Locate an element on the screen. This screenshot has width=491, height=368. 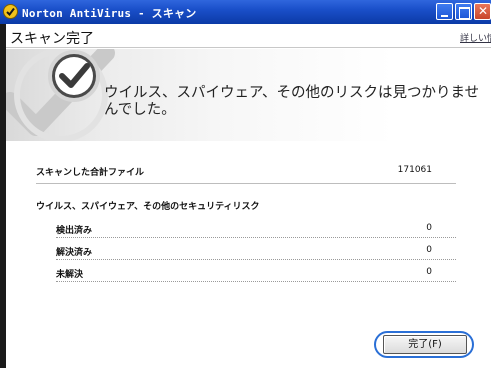
unresolved-value: 0 is located at coordinates (429, 272).